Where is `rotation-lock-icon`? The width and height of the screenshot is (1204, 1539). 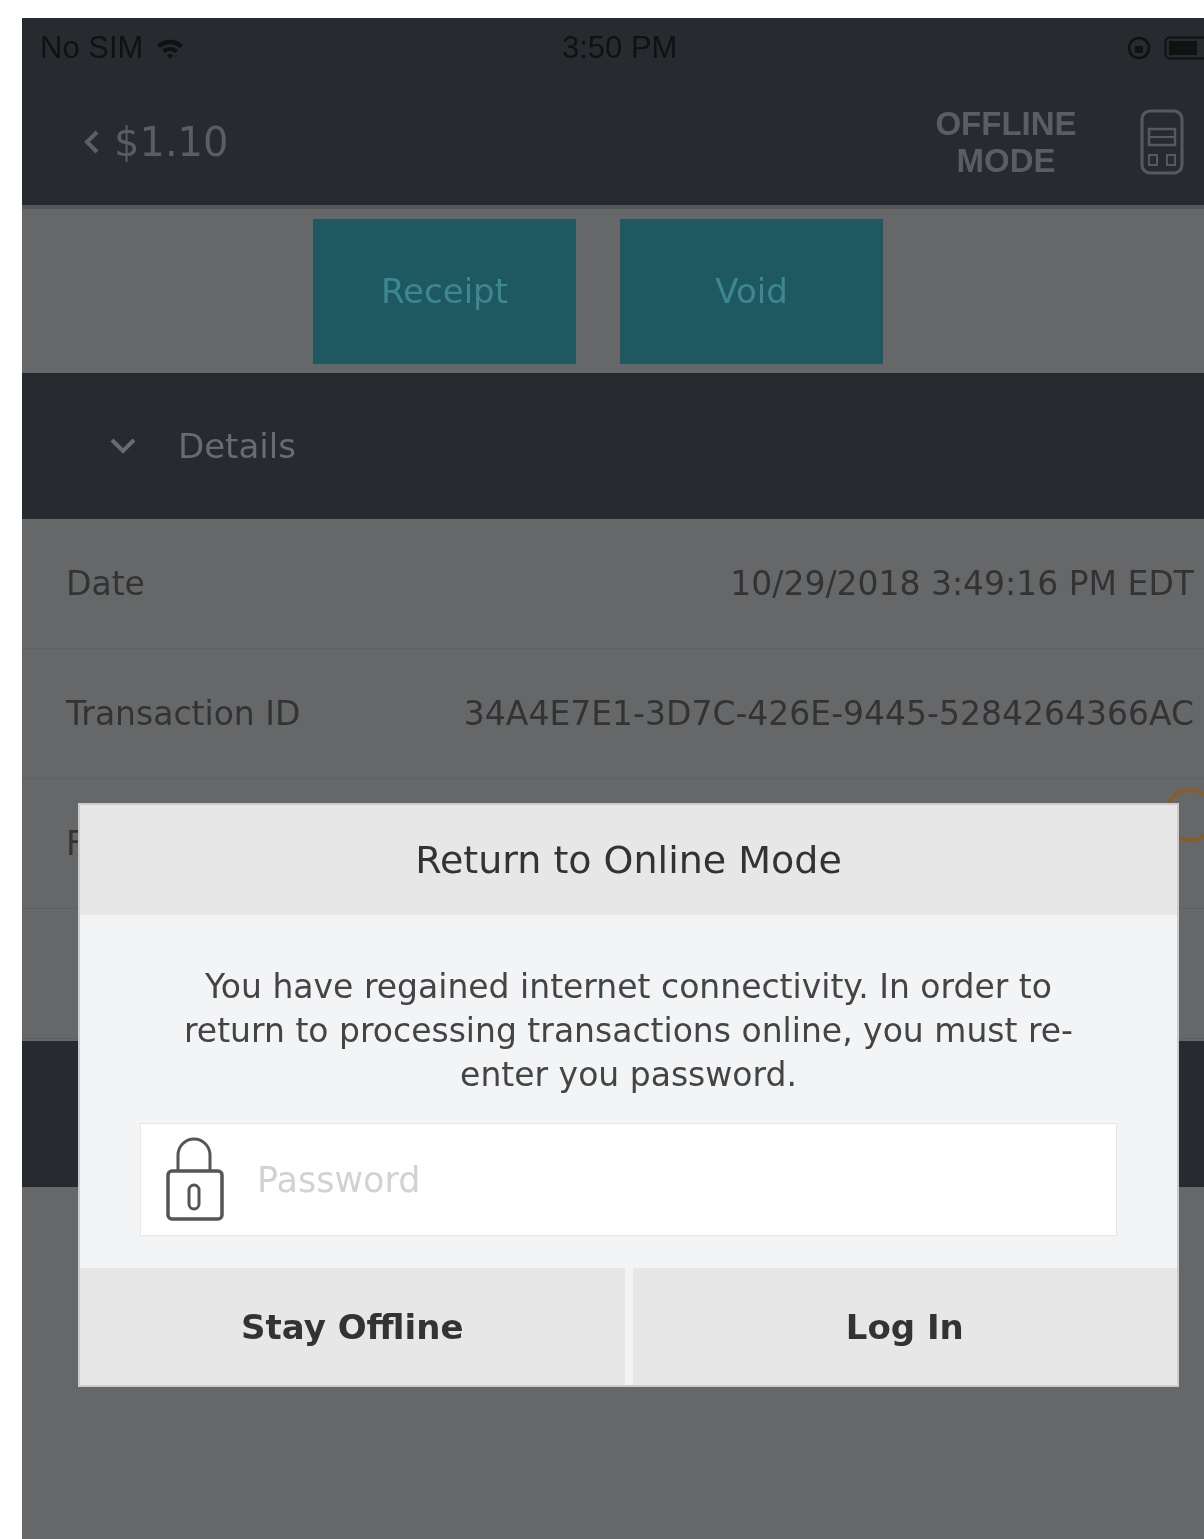 rotation-lock-icon is located at coordinates (1139, 48).